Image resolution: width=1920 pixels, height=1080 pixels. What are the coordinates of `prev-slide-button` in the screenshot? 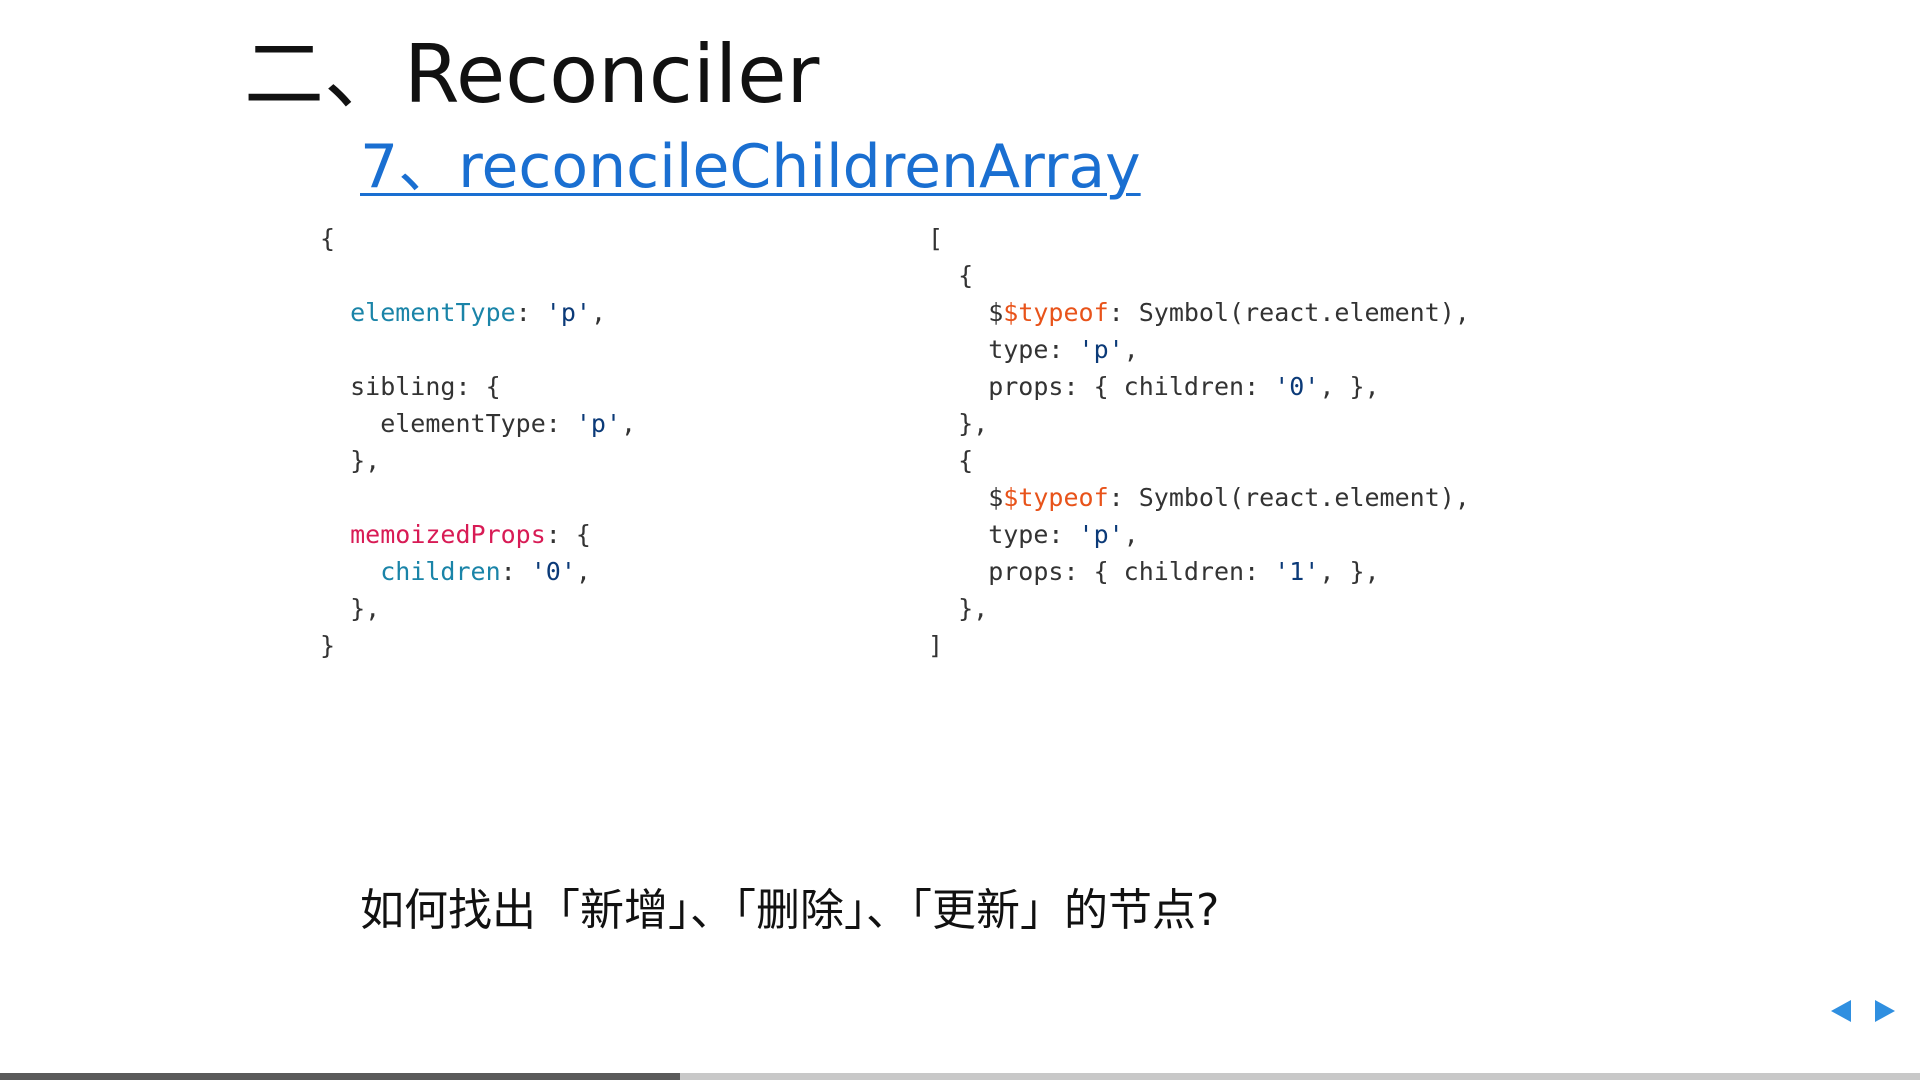 It's located at (1841, 1011).